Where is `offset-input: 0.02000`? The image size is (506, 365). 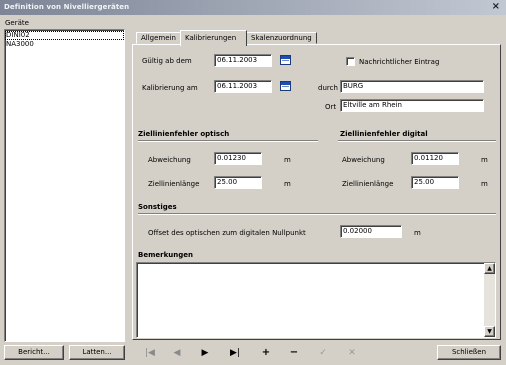 offset-input: 0.02000 is located at coordinates (371, 231).